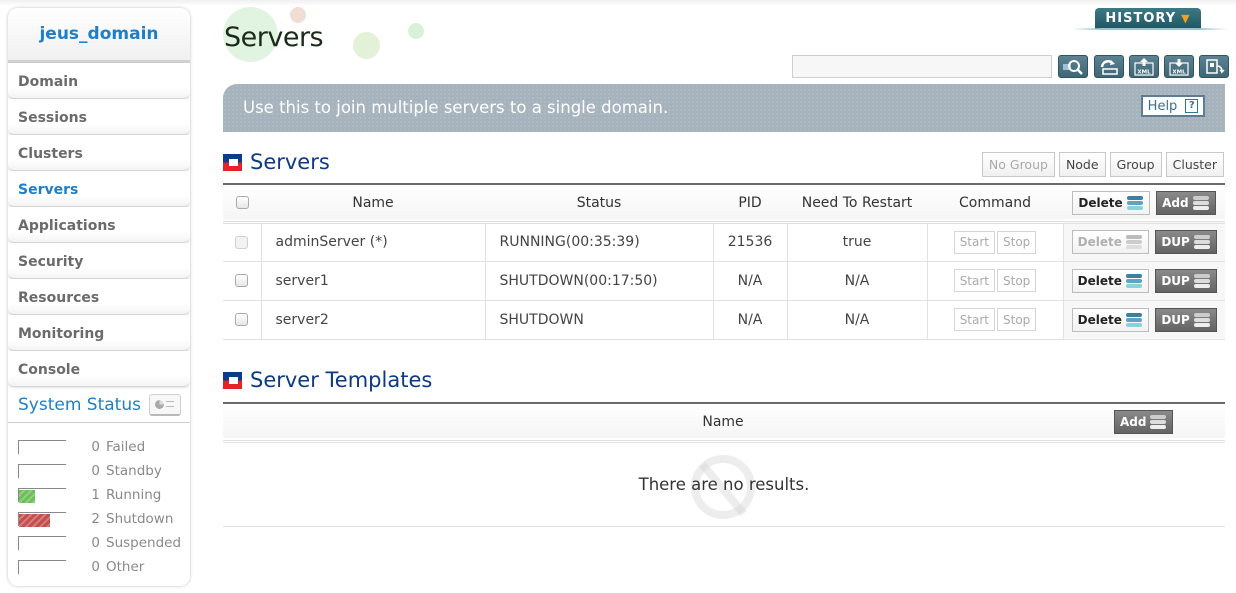  I want to click on history-button: HISTORY ▼, so click(1148, 18).